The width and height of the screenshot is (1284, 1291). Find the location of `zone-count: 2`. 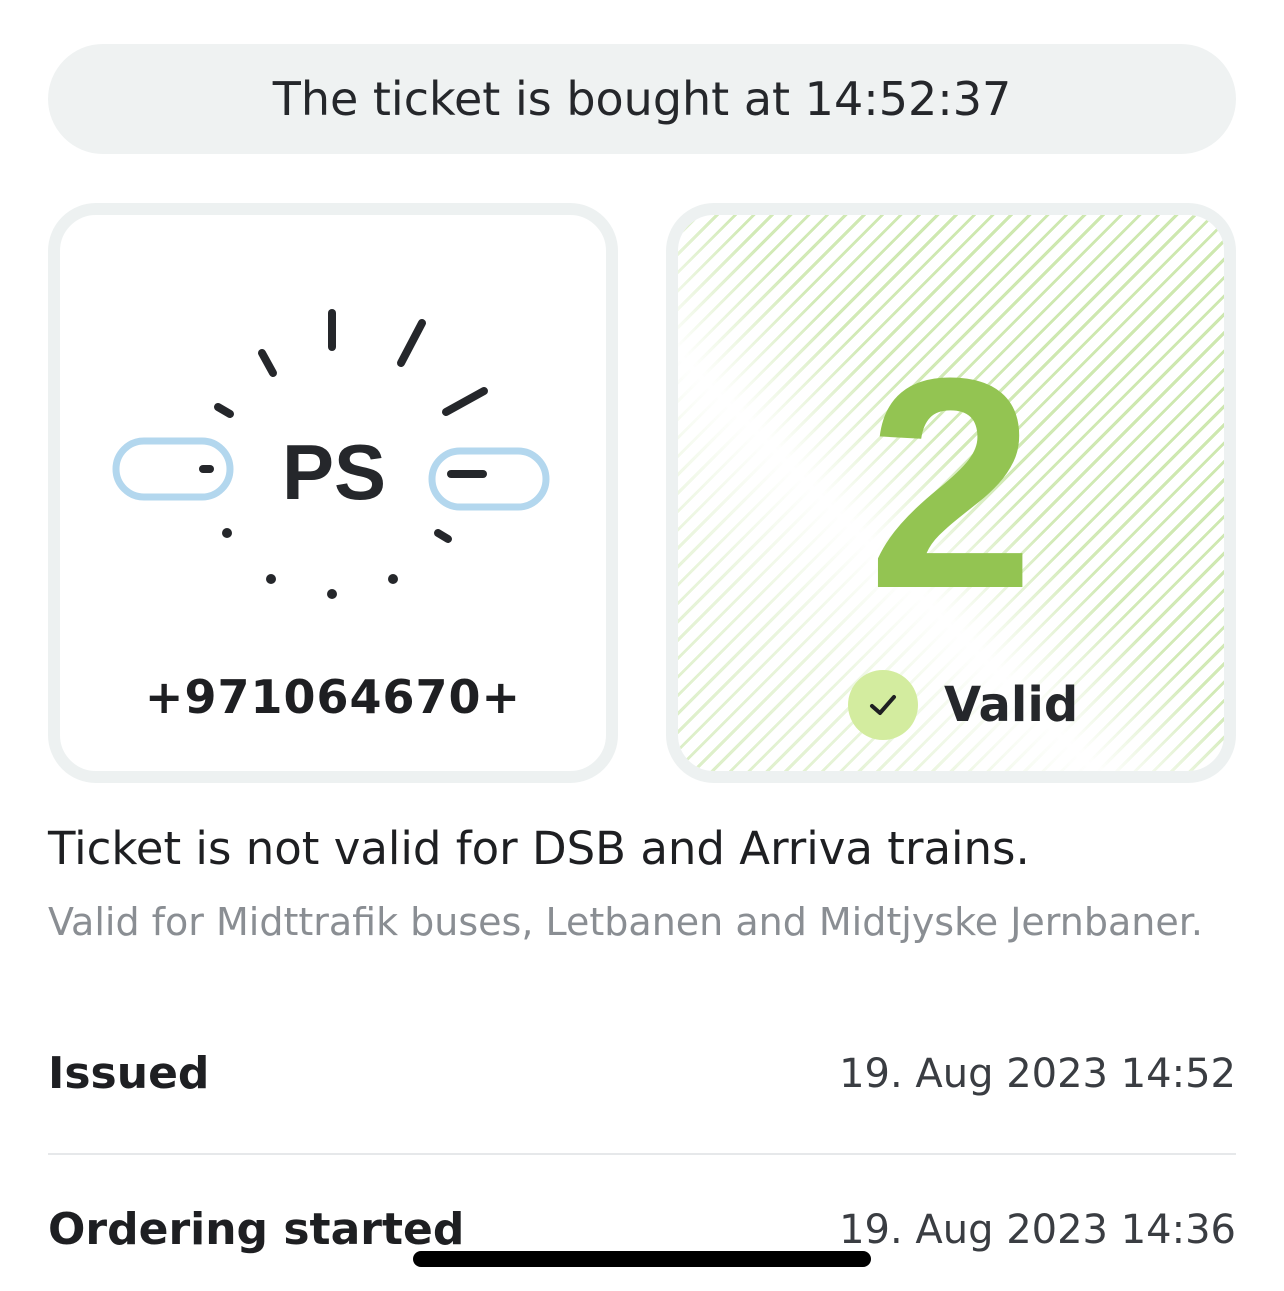

zone-count: 2 is located at coordinates (951, 483).